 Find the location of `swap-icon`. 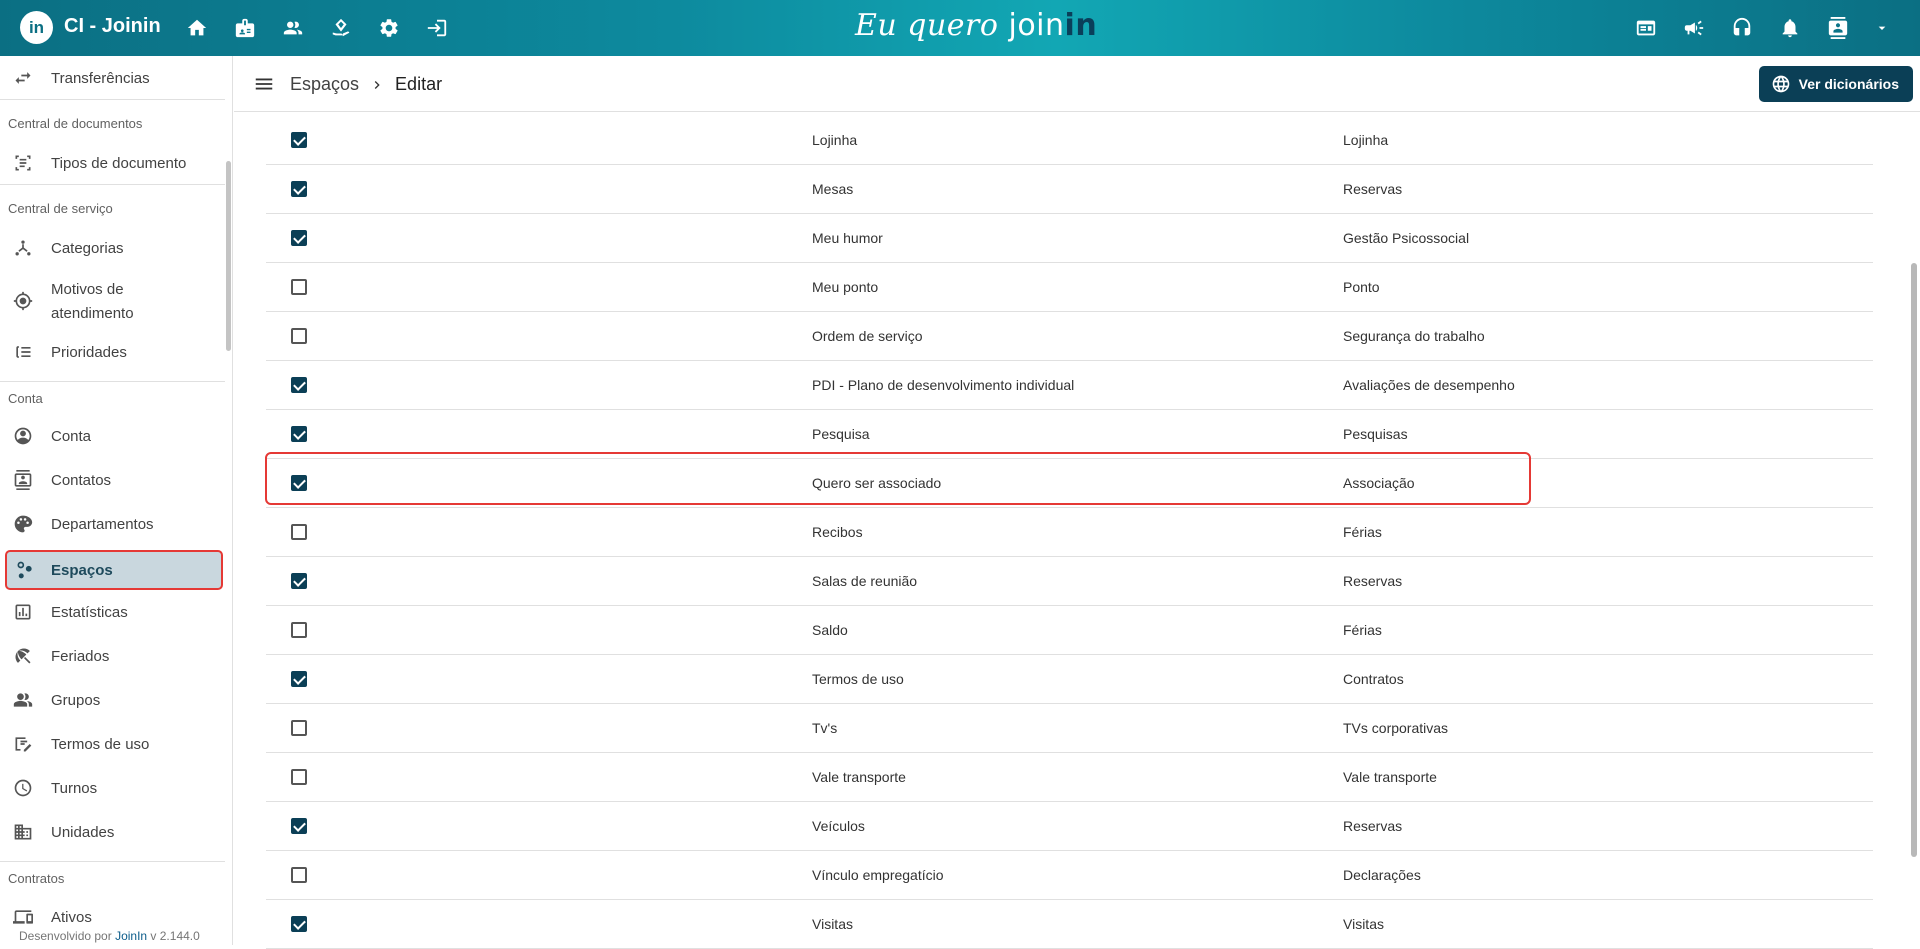

swap-icon is located at coordinates (23, 78).